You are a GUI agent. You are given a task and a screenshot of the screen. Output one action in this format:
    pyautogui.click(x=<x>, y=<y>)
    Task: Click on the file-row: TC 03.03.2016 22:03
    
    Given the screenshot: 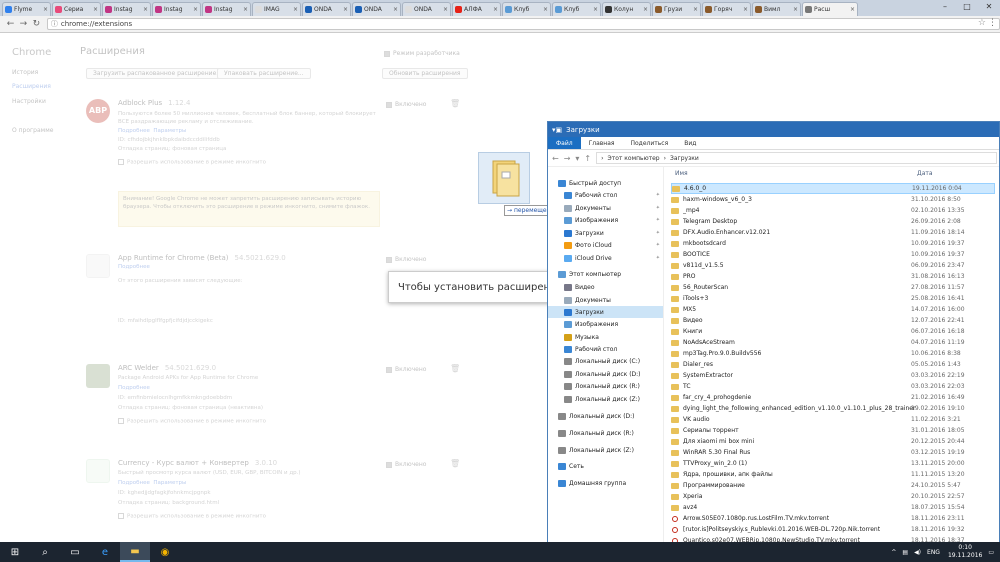 What is the action you would take?
    pyautogui.click(x=833, y=386)
    